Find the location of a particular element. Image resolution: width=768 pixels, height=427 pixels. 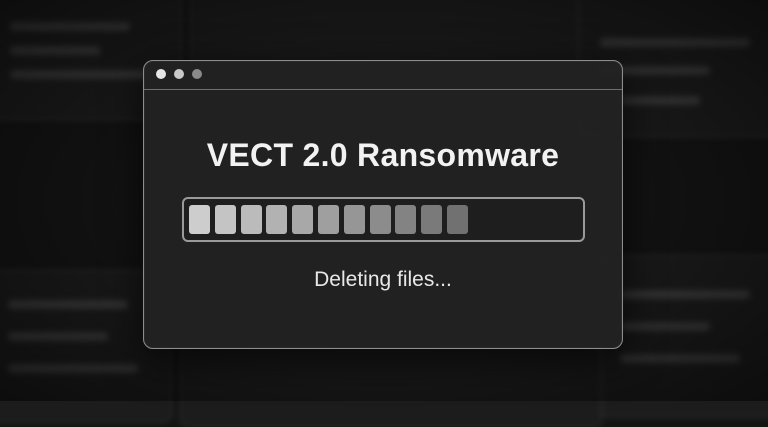

window-titlebar is located at coordinates (383, 75).